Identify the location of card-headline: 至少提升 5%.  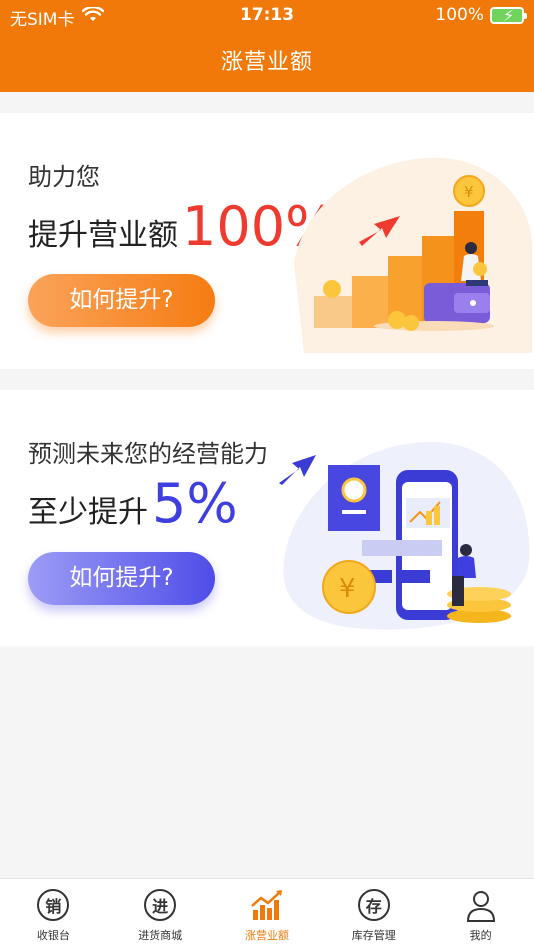
(133, 503).